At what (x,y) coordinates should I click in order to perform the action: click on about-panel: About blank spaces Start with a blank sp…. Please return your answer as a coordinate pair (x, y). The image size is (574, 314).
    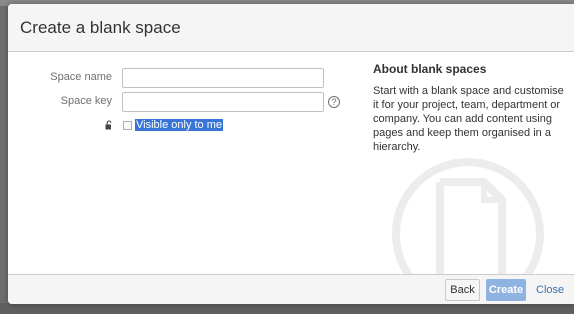
    Looking at the image, I should click on (473, 108).